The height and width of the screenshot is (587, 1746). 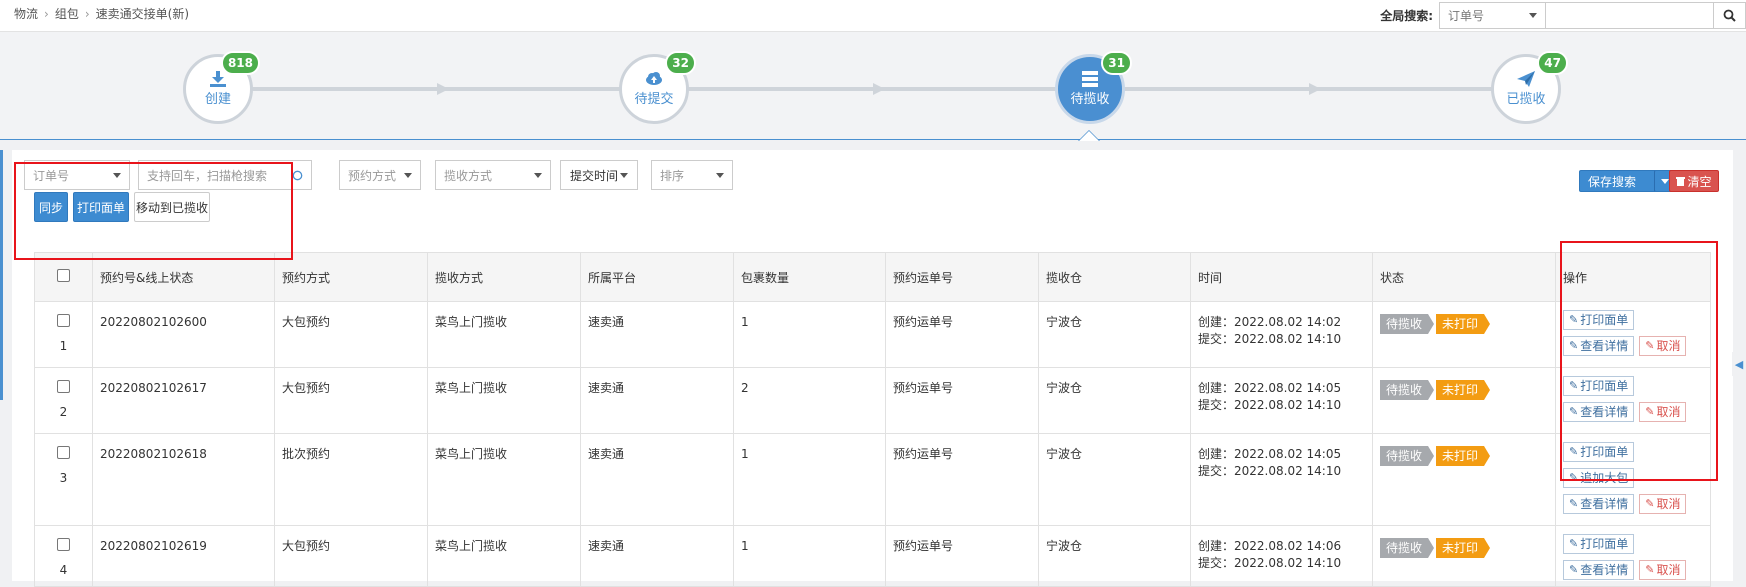 I want to click on created-time: 创建：2022.08.02 14:02, so click(x=1270, y=322).